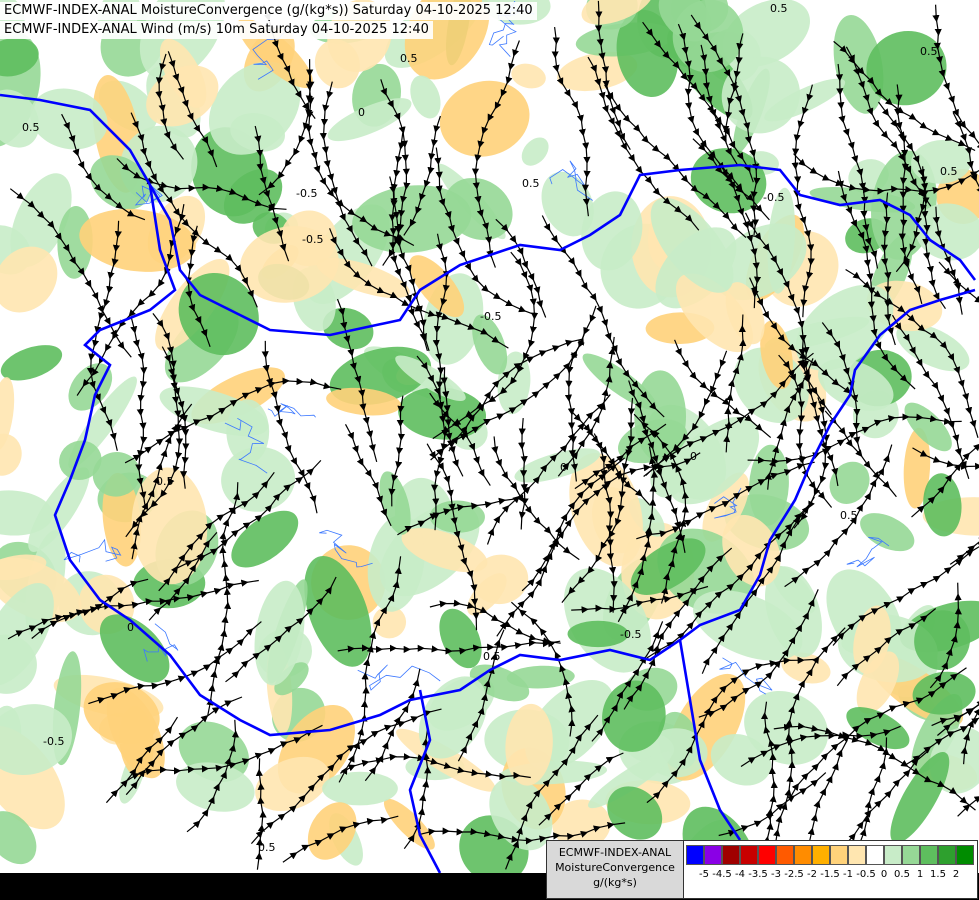 This screenshot has width=979, height=900. I want to click on legend-unit-label: g/(kg*s), so click(615, 882).